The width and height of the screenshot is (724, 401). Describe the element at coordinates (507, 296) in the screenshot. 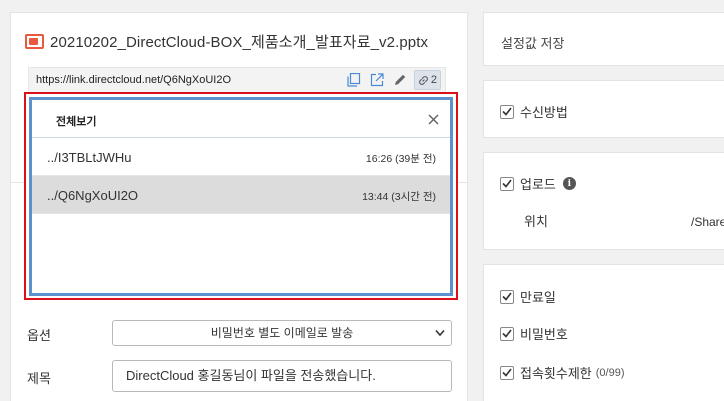

I see `expiry-checkbox` at that location.